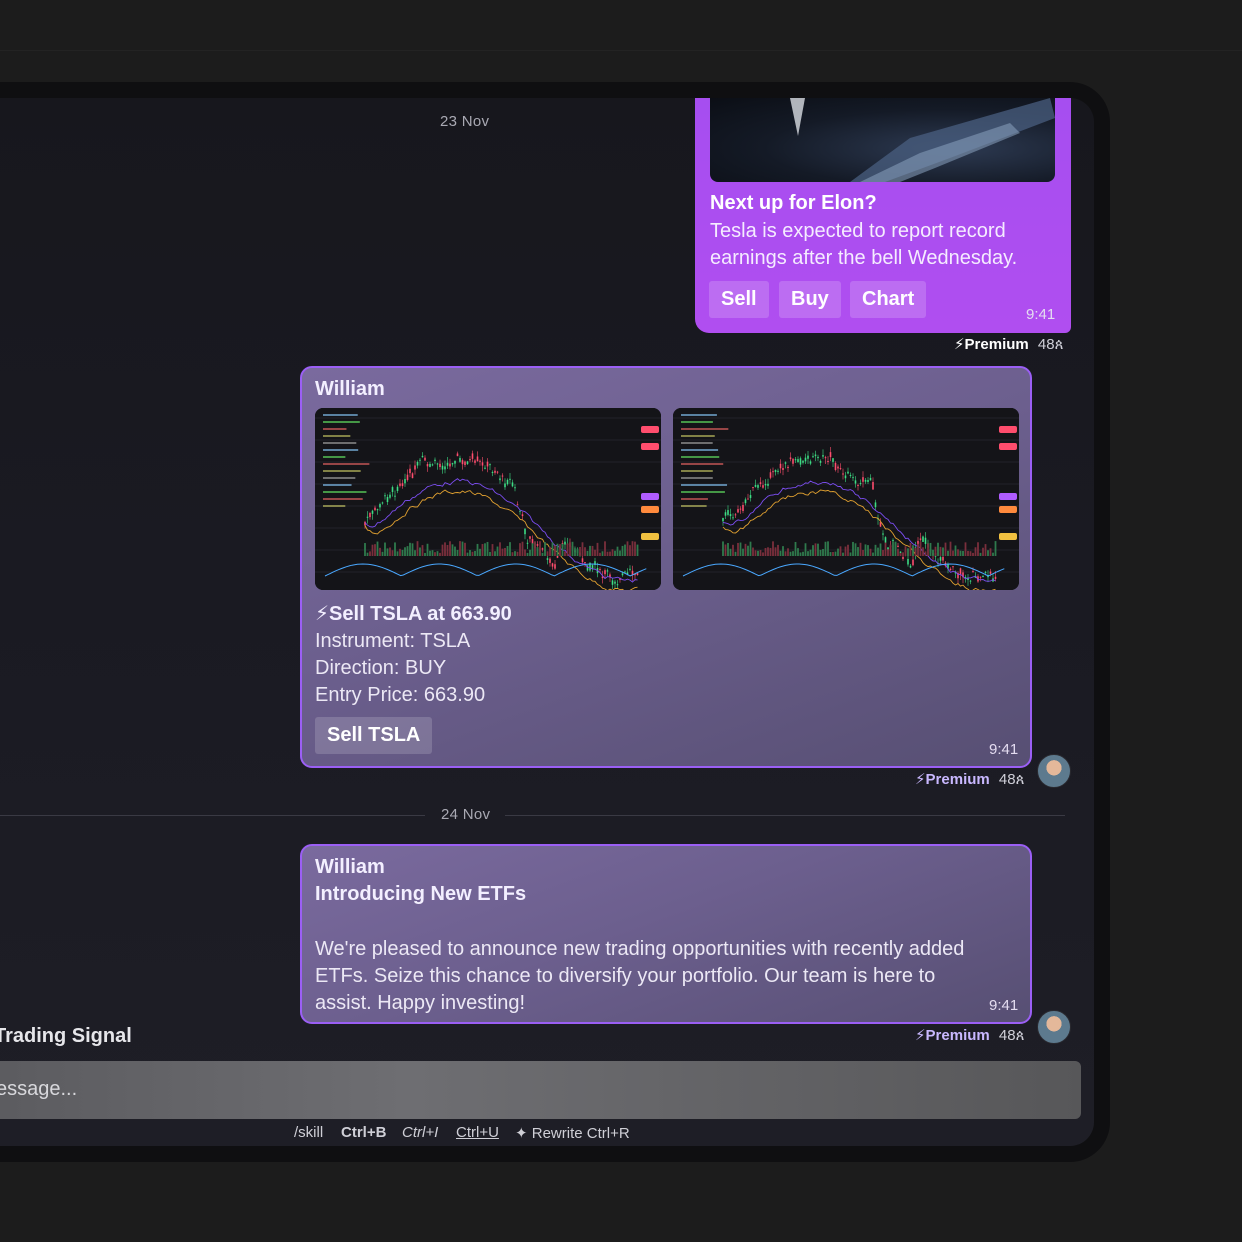 This screenshot has height=1242, width=1242. What do you see at coordinates (466, 814) in the screenshot?
I see `date-separator: 24 Nov` at bounding box center [466, 814].